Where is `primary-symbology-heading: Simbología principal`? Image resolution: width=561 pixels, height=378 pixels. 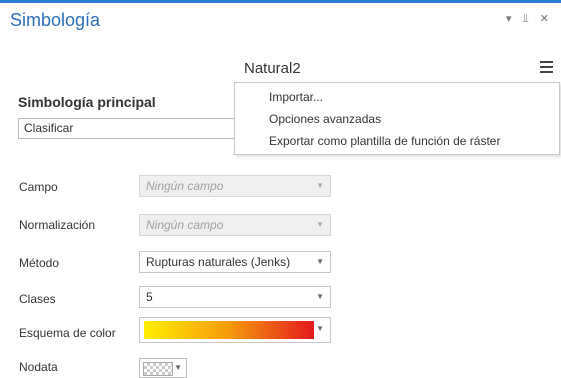 primary-symbology-heading: Simbología principal is located at coordinates (87, 102).